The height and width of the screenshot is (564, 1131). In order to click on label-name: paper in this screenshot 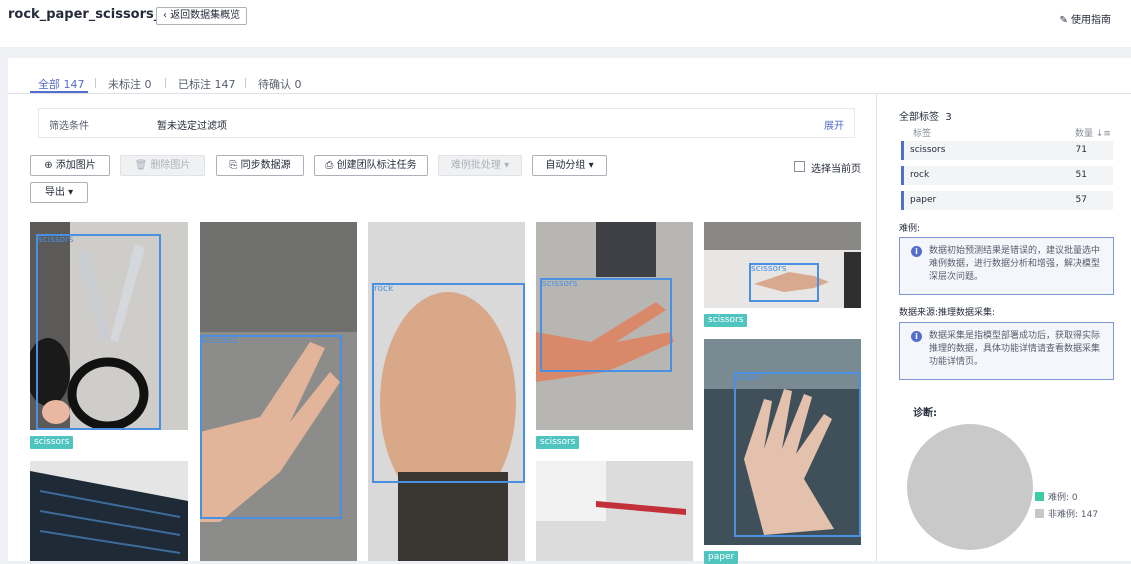, I will do `click(923, 200)`.